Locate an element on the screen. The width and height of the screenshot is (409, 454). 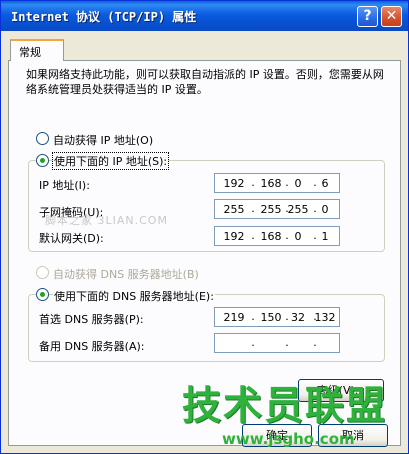
default-gateway-input: 192 . 168 . 0 . 1 is located at coordinates (277, 236).